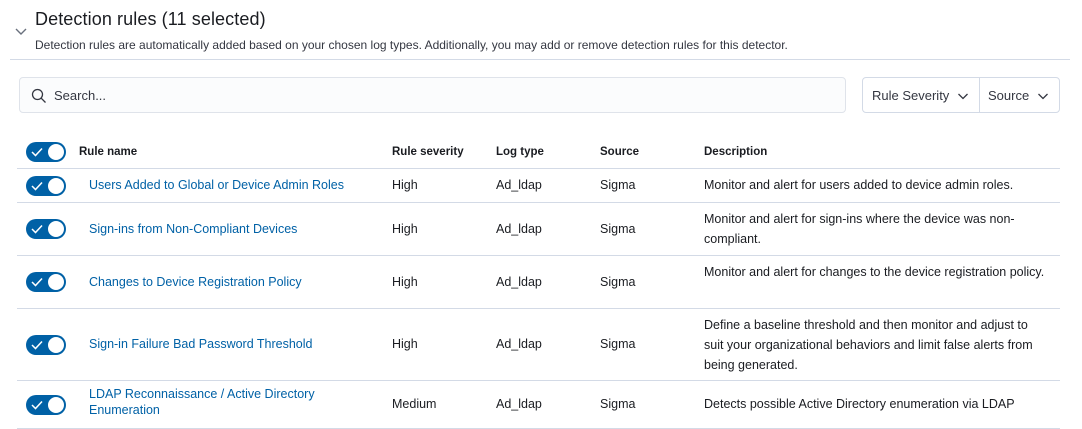  Describe the element at coordinates (444, 95) in the screenshot. I see `search-input` at that location.